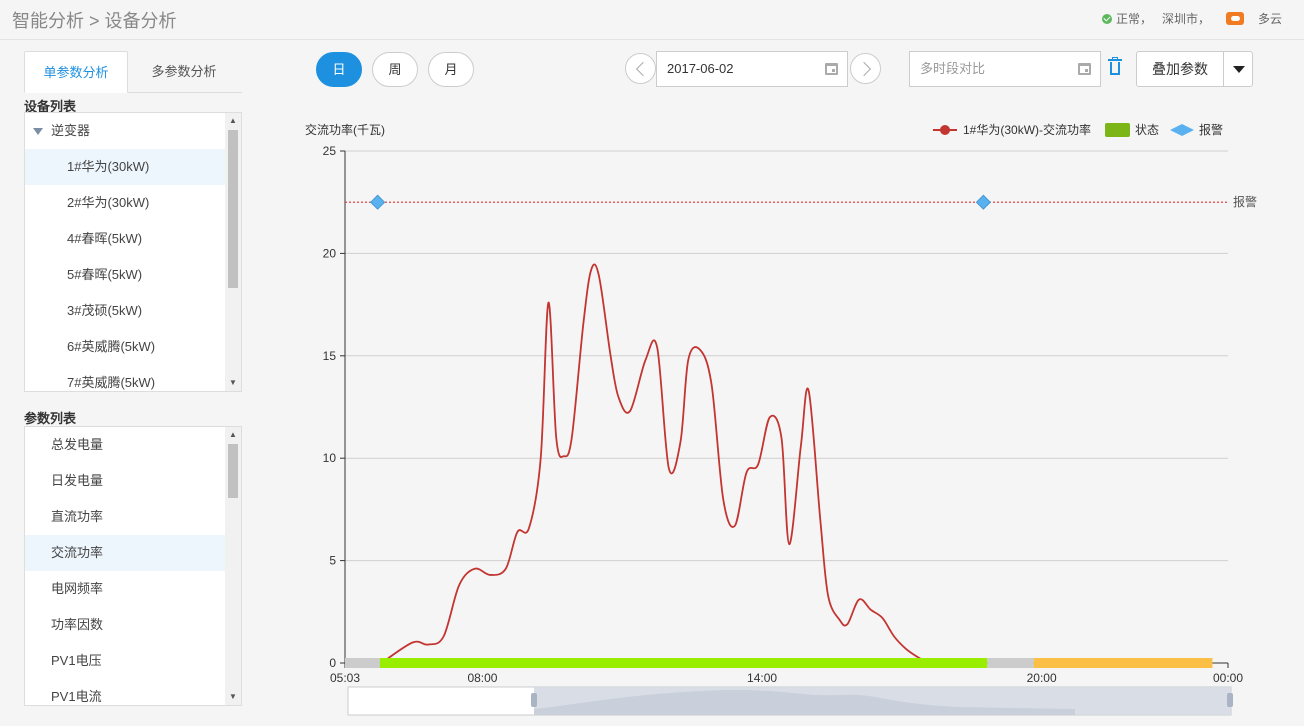 This screenshot has height=726, width=1304. Describe the element at coordinates (953, 68) in the screenshot. I see `compare-placeholder: 多时段对比` at that location.